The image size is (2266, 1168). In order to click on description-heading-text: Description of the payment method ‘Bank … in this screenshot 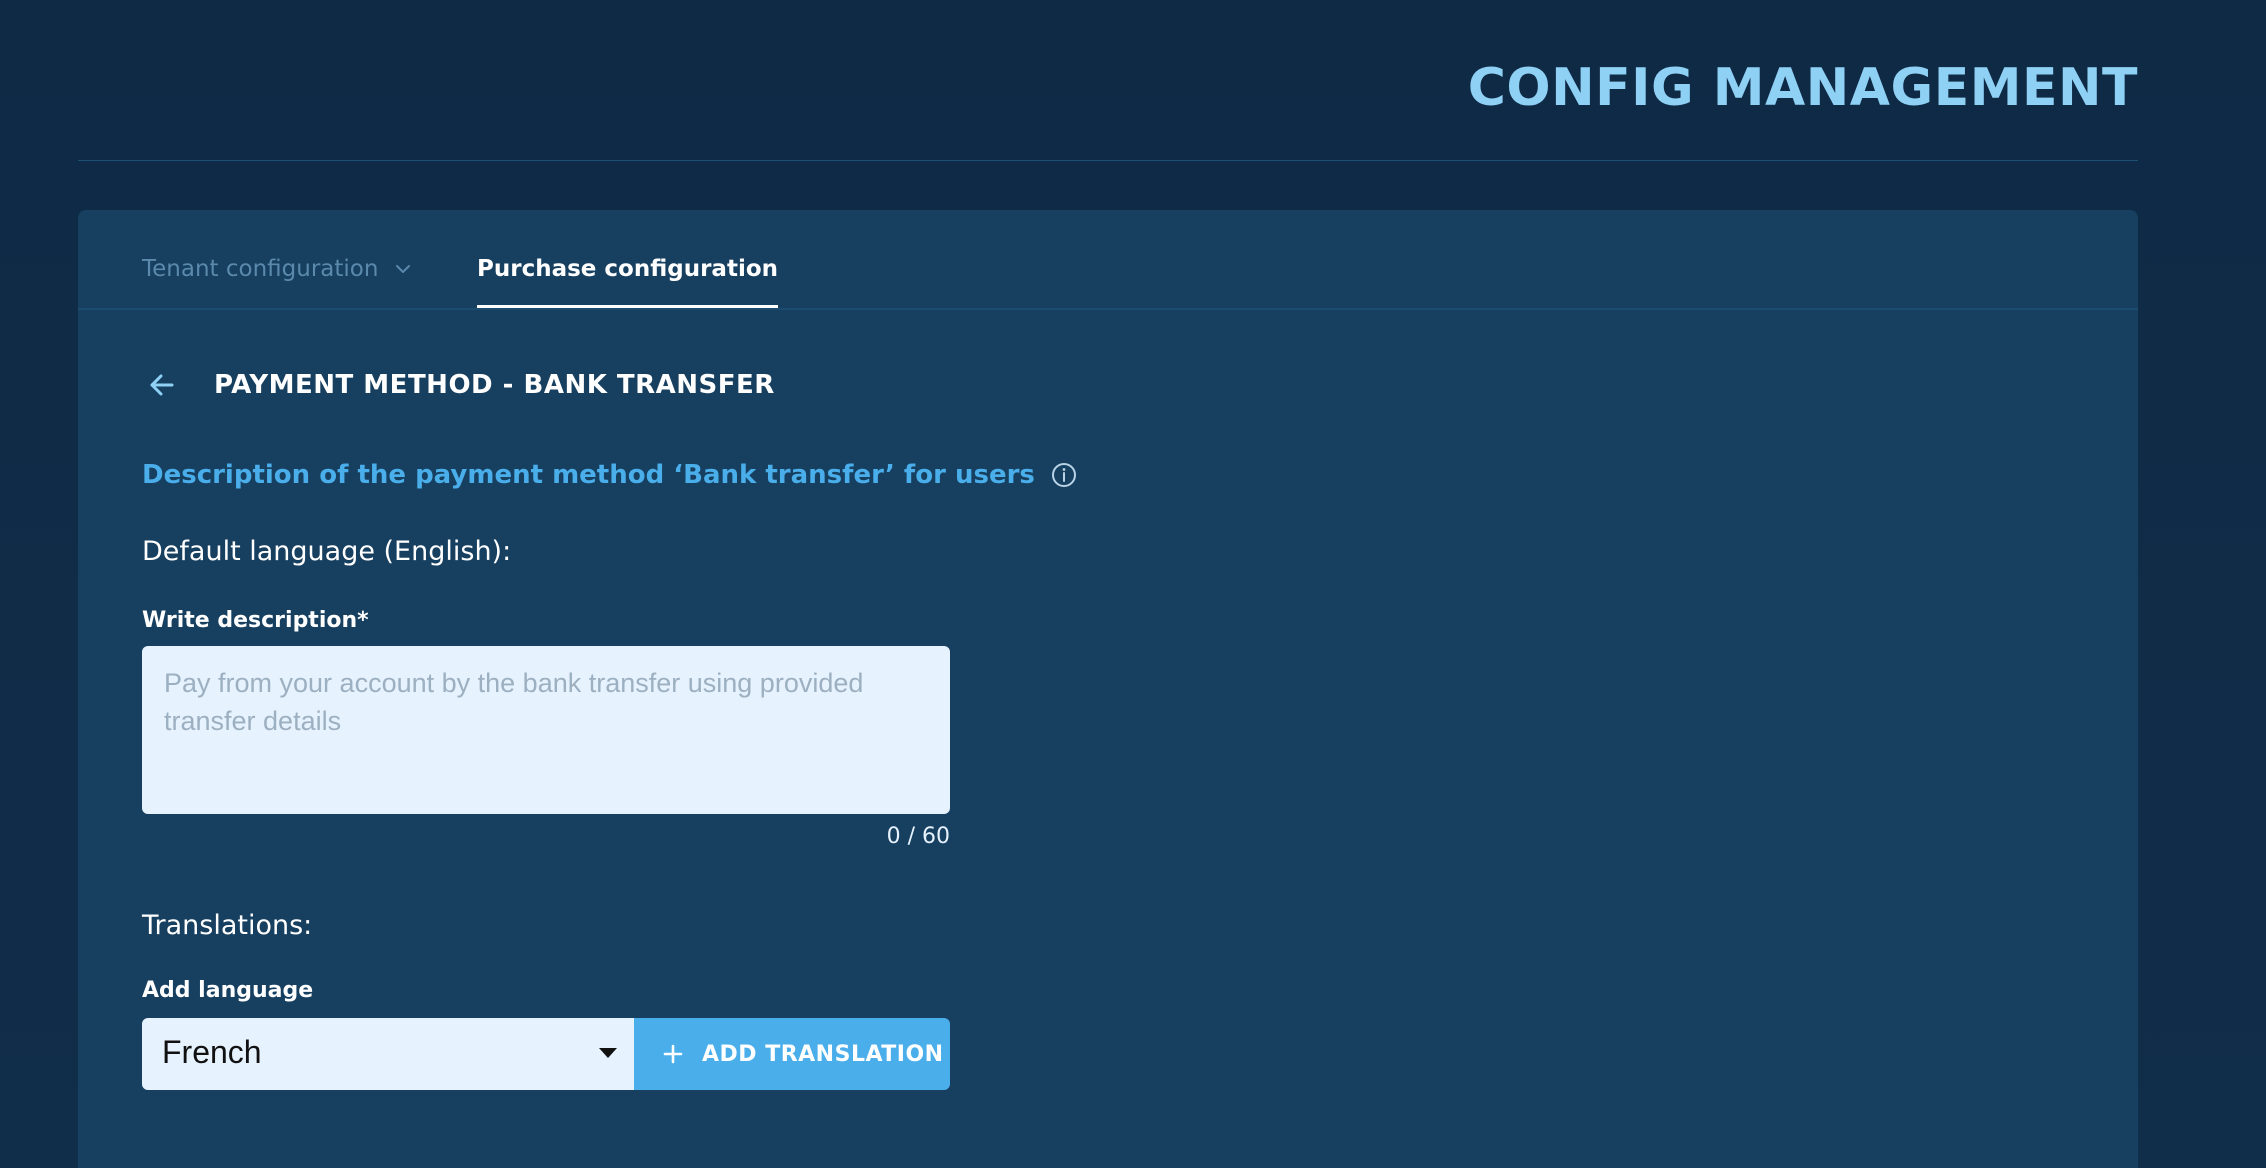, I will do `click(588, 475)`.